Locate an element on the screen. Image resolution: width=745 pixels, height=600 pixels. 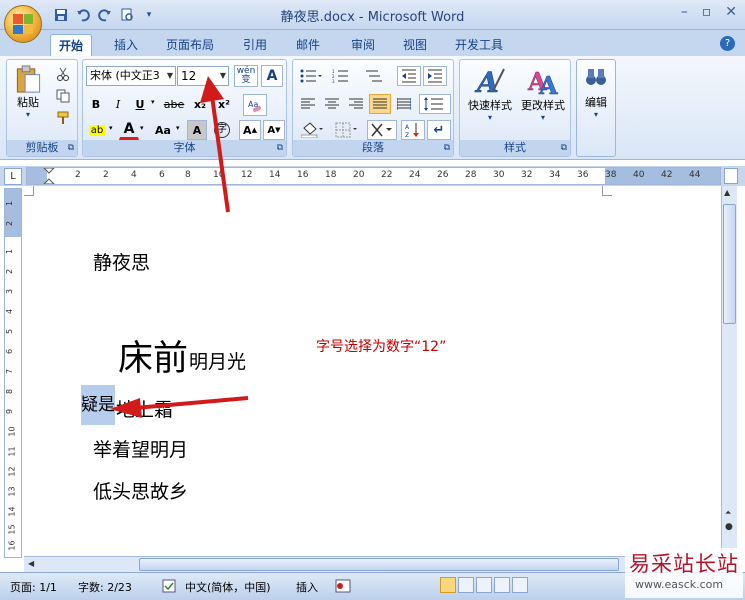
scroll-up-icon: ▲ is located at coordinates (727, 192).